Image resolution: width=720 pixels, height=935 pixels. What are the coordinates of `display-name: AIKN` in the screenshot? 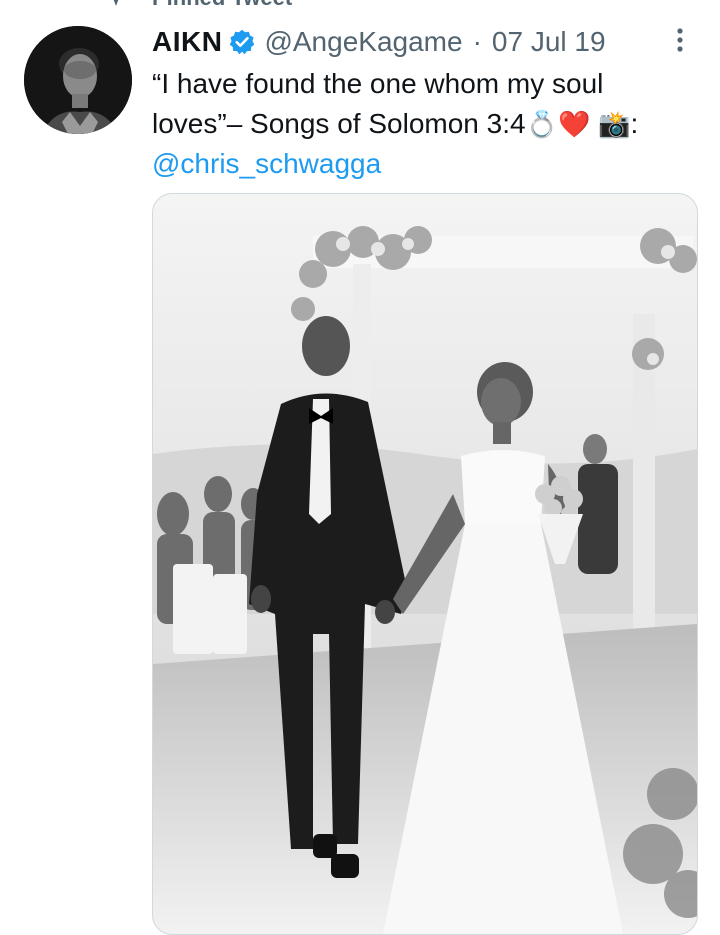 It's located at (187, 42).